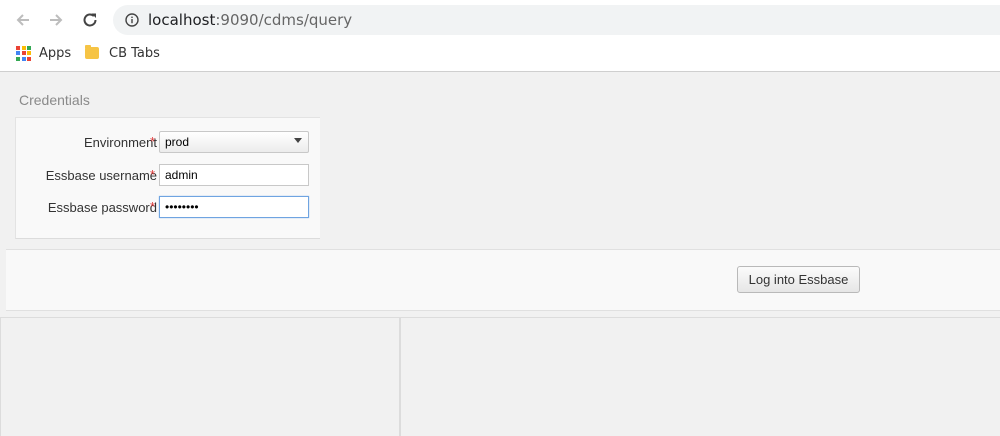  I want to click on username-row: Essbase username * admin, so click(168, 176).